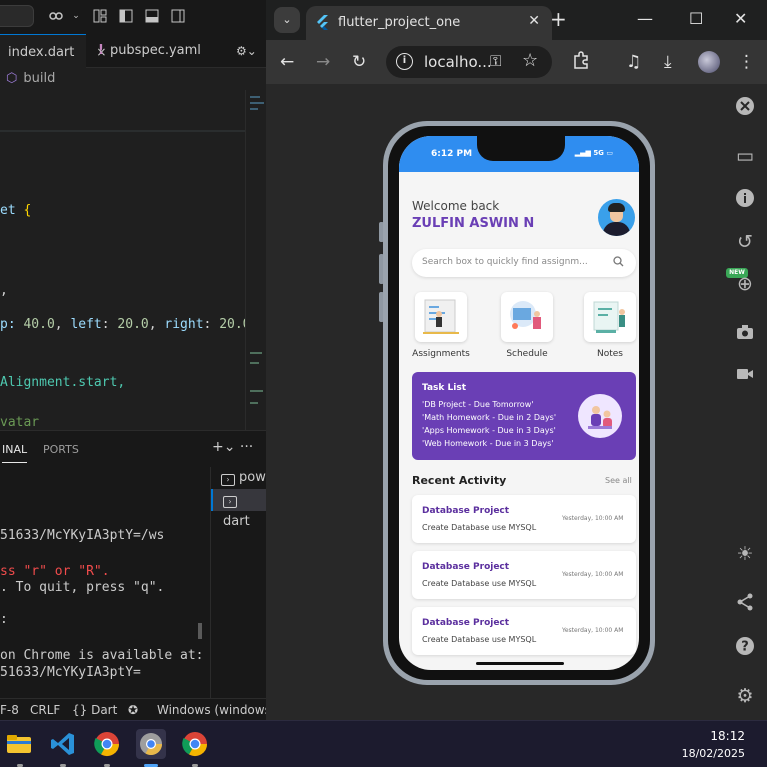 The height and width of the screenshot is (767, 767). Describe the element at coordinates (610, 354) in the screenshot. I see `menu-label-notes: Notes` at that location.